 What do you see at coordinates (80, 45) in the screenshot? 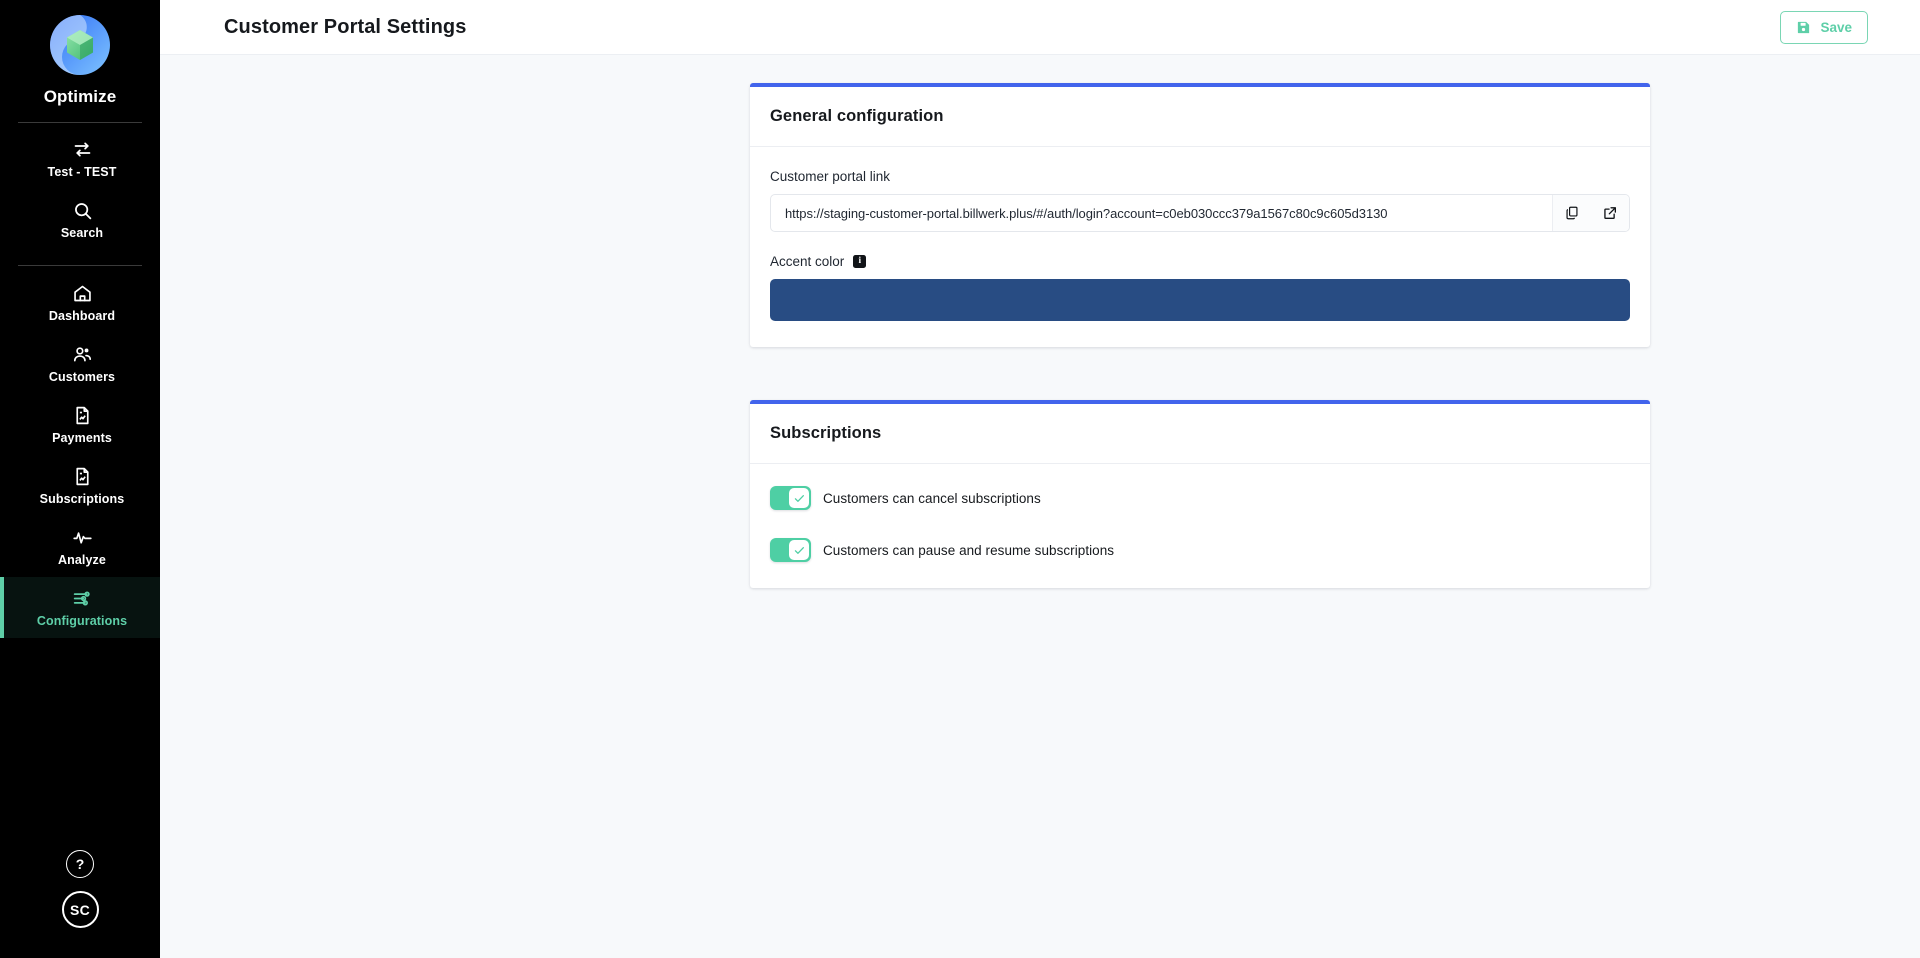
I see `optimize-logo-icon` at bounding box center [80, 45].